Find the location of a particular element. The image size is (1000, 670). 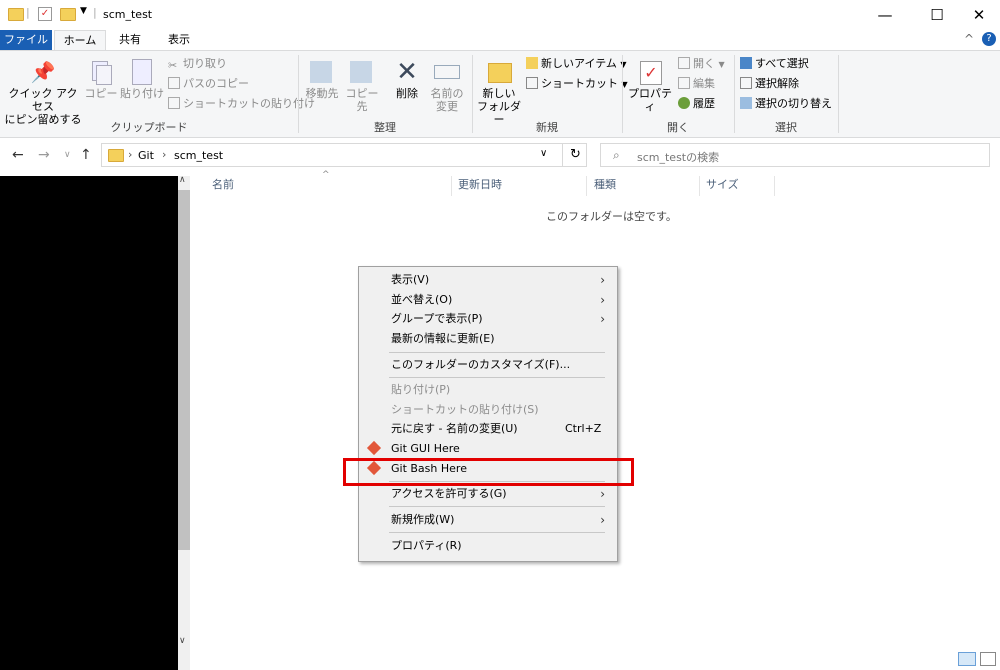

new-folder-button: 新しい フォルダー is located at coordinates (499, 91).